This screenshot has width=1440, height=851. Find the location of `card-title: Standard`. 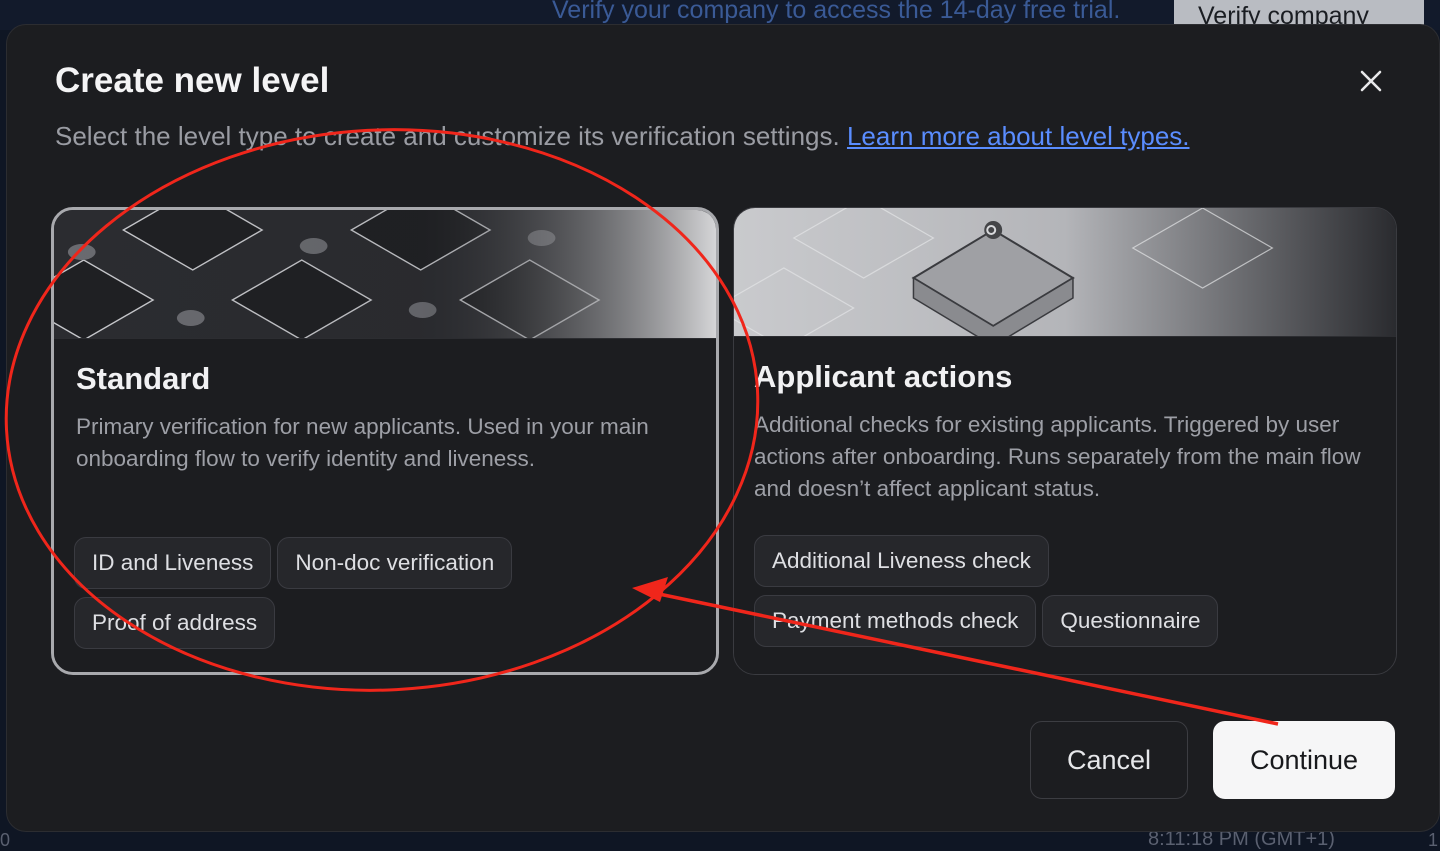

card-title: Standard is located at coordinates (143, 378).